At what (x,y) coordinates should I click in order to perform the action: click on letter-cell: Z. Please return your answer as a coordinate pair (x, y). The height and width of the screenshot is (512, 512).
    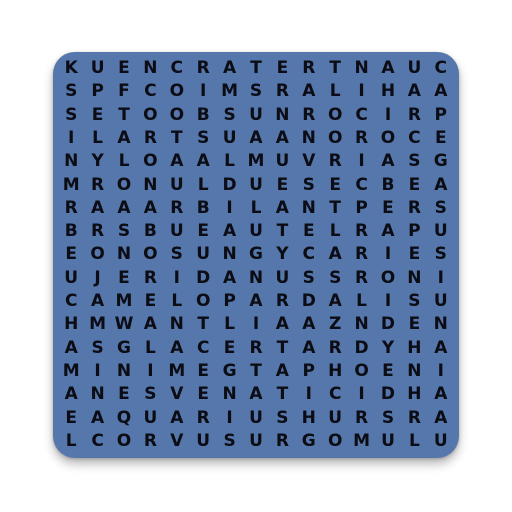
    Looking at the image, I should click on (335, 324).